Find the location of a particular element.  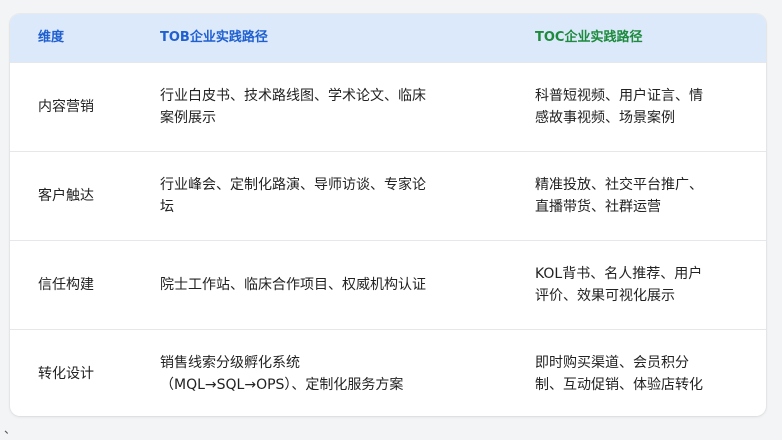

tob-cell-line: 坛 is located at coordinates (167, 207).